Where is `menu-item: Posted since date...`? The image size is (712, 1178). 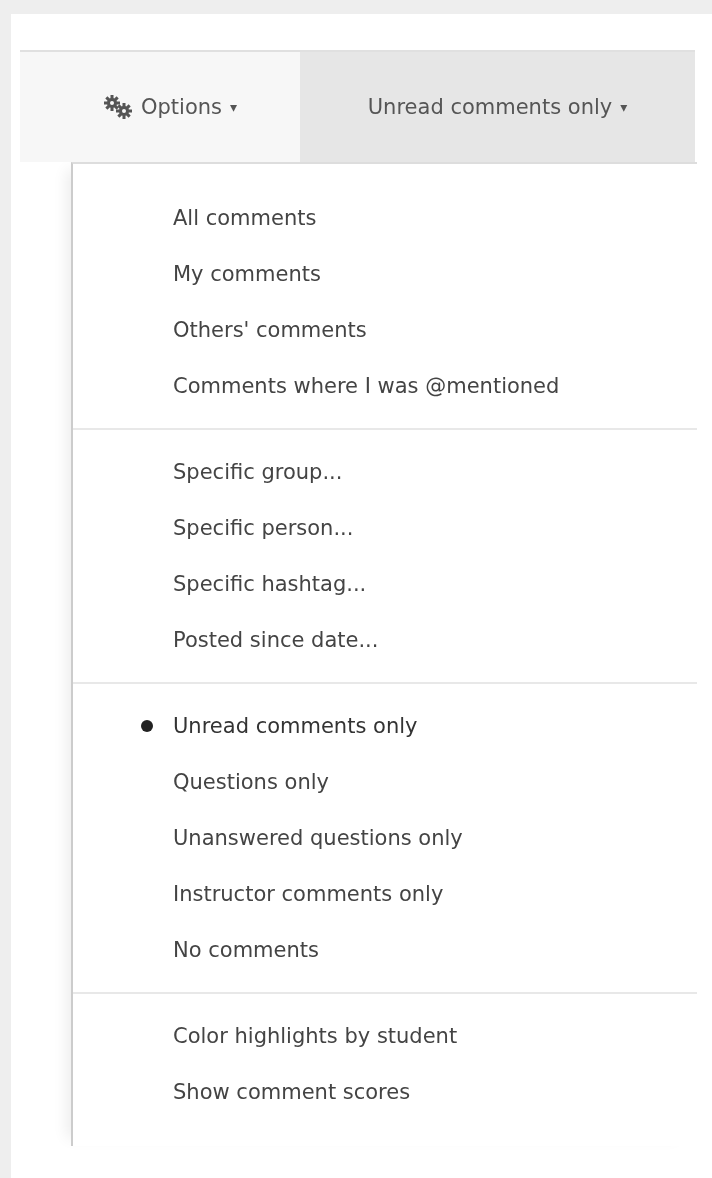 menu-item: Posted since date... is located at coordinates (385, 640).